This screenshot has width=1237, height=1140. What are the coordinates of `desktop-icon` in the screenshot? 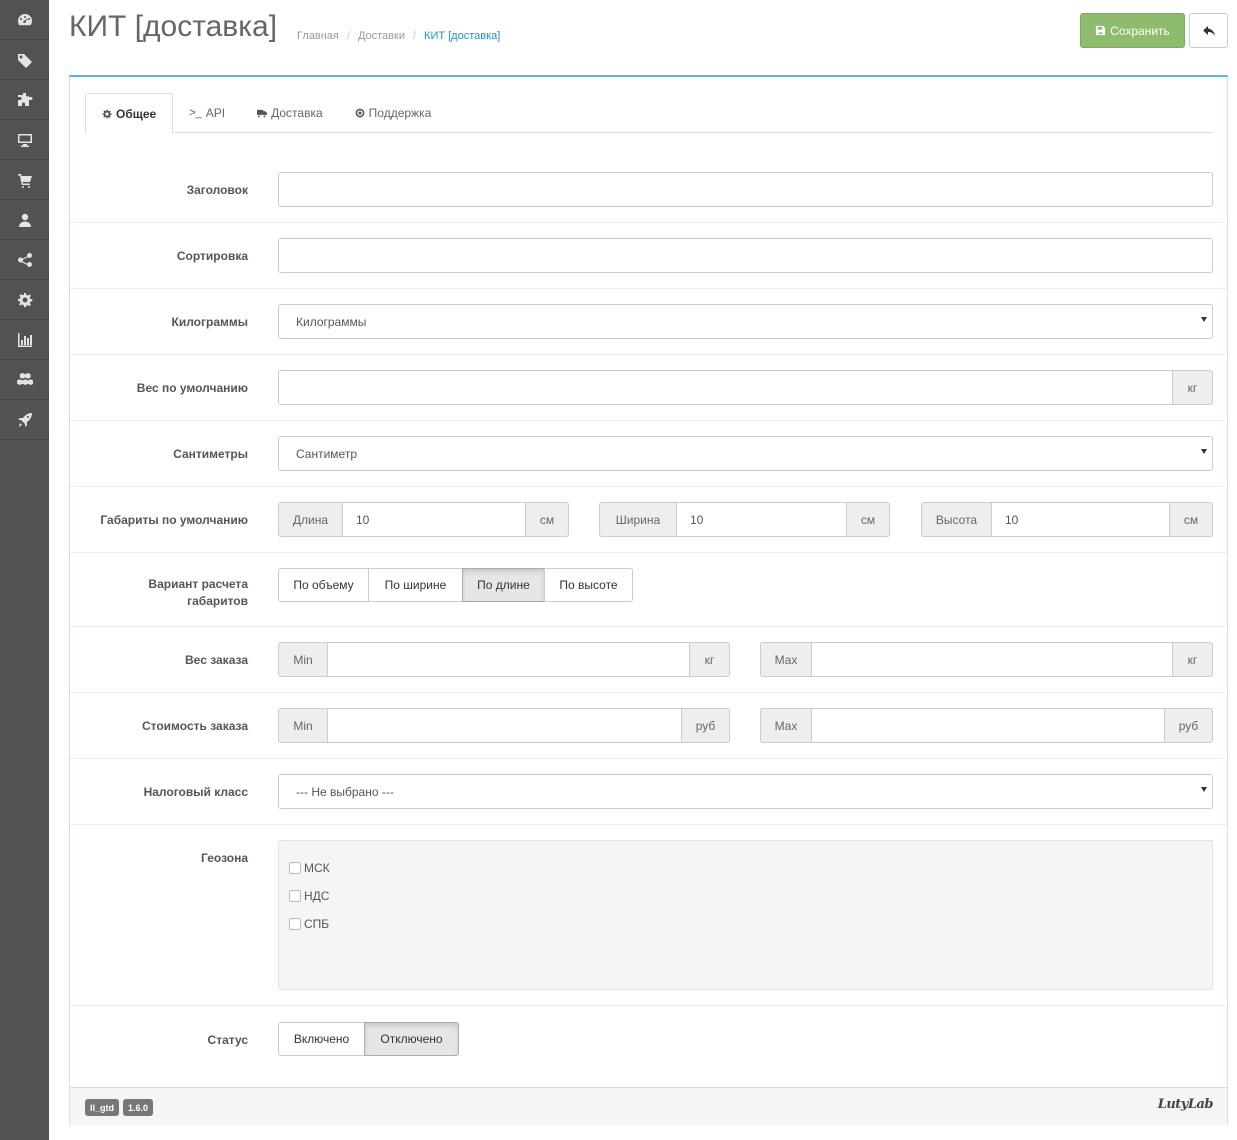 It's located at (24, 140).